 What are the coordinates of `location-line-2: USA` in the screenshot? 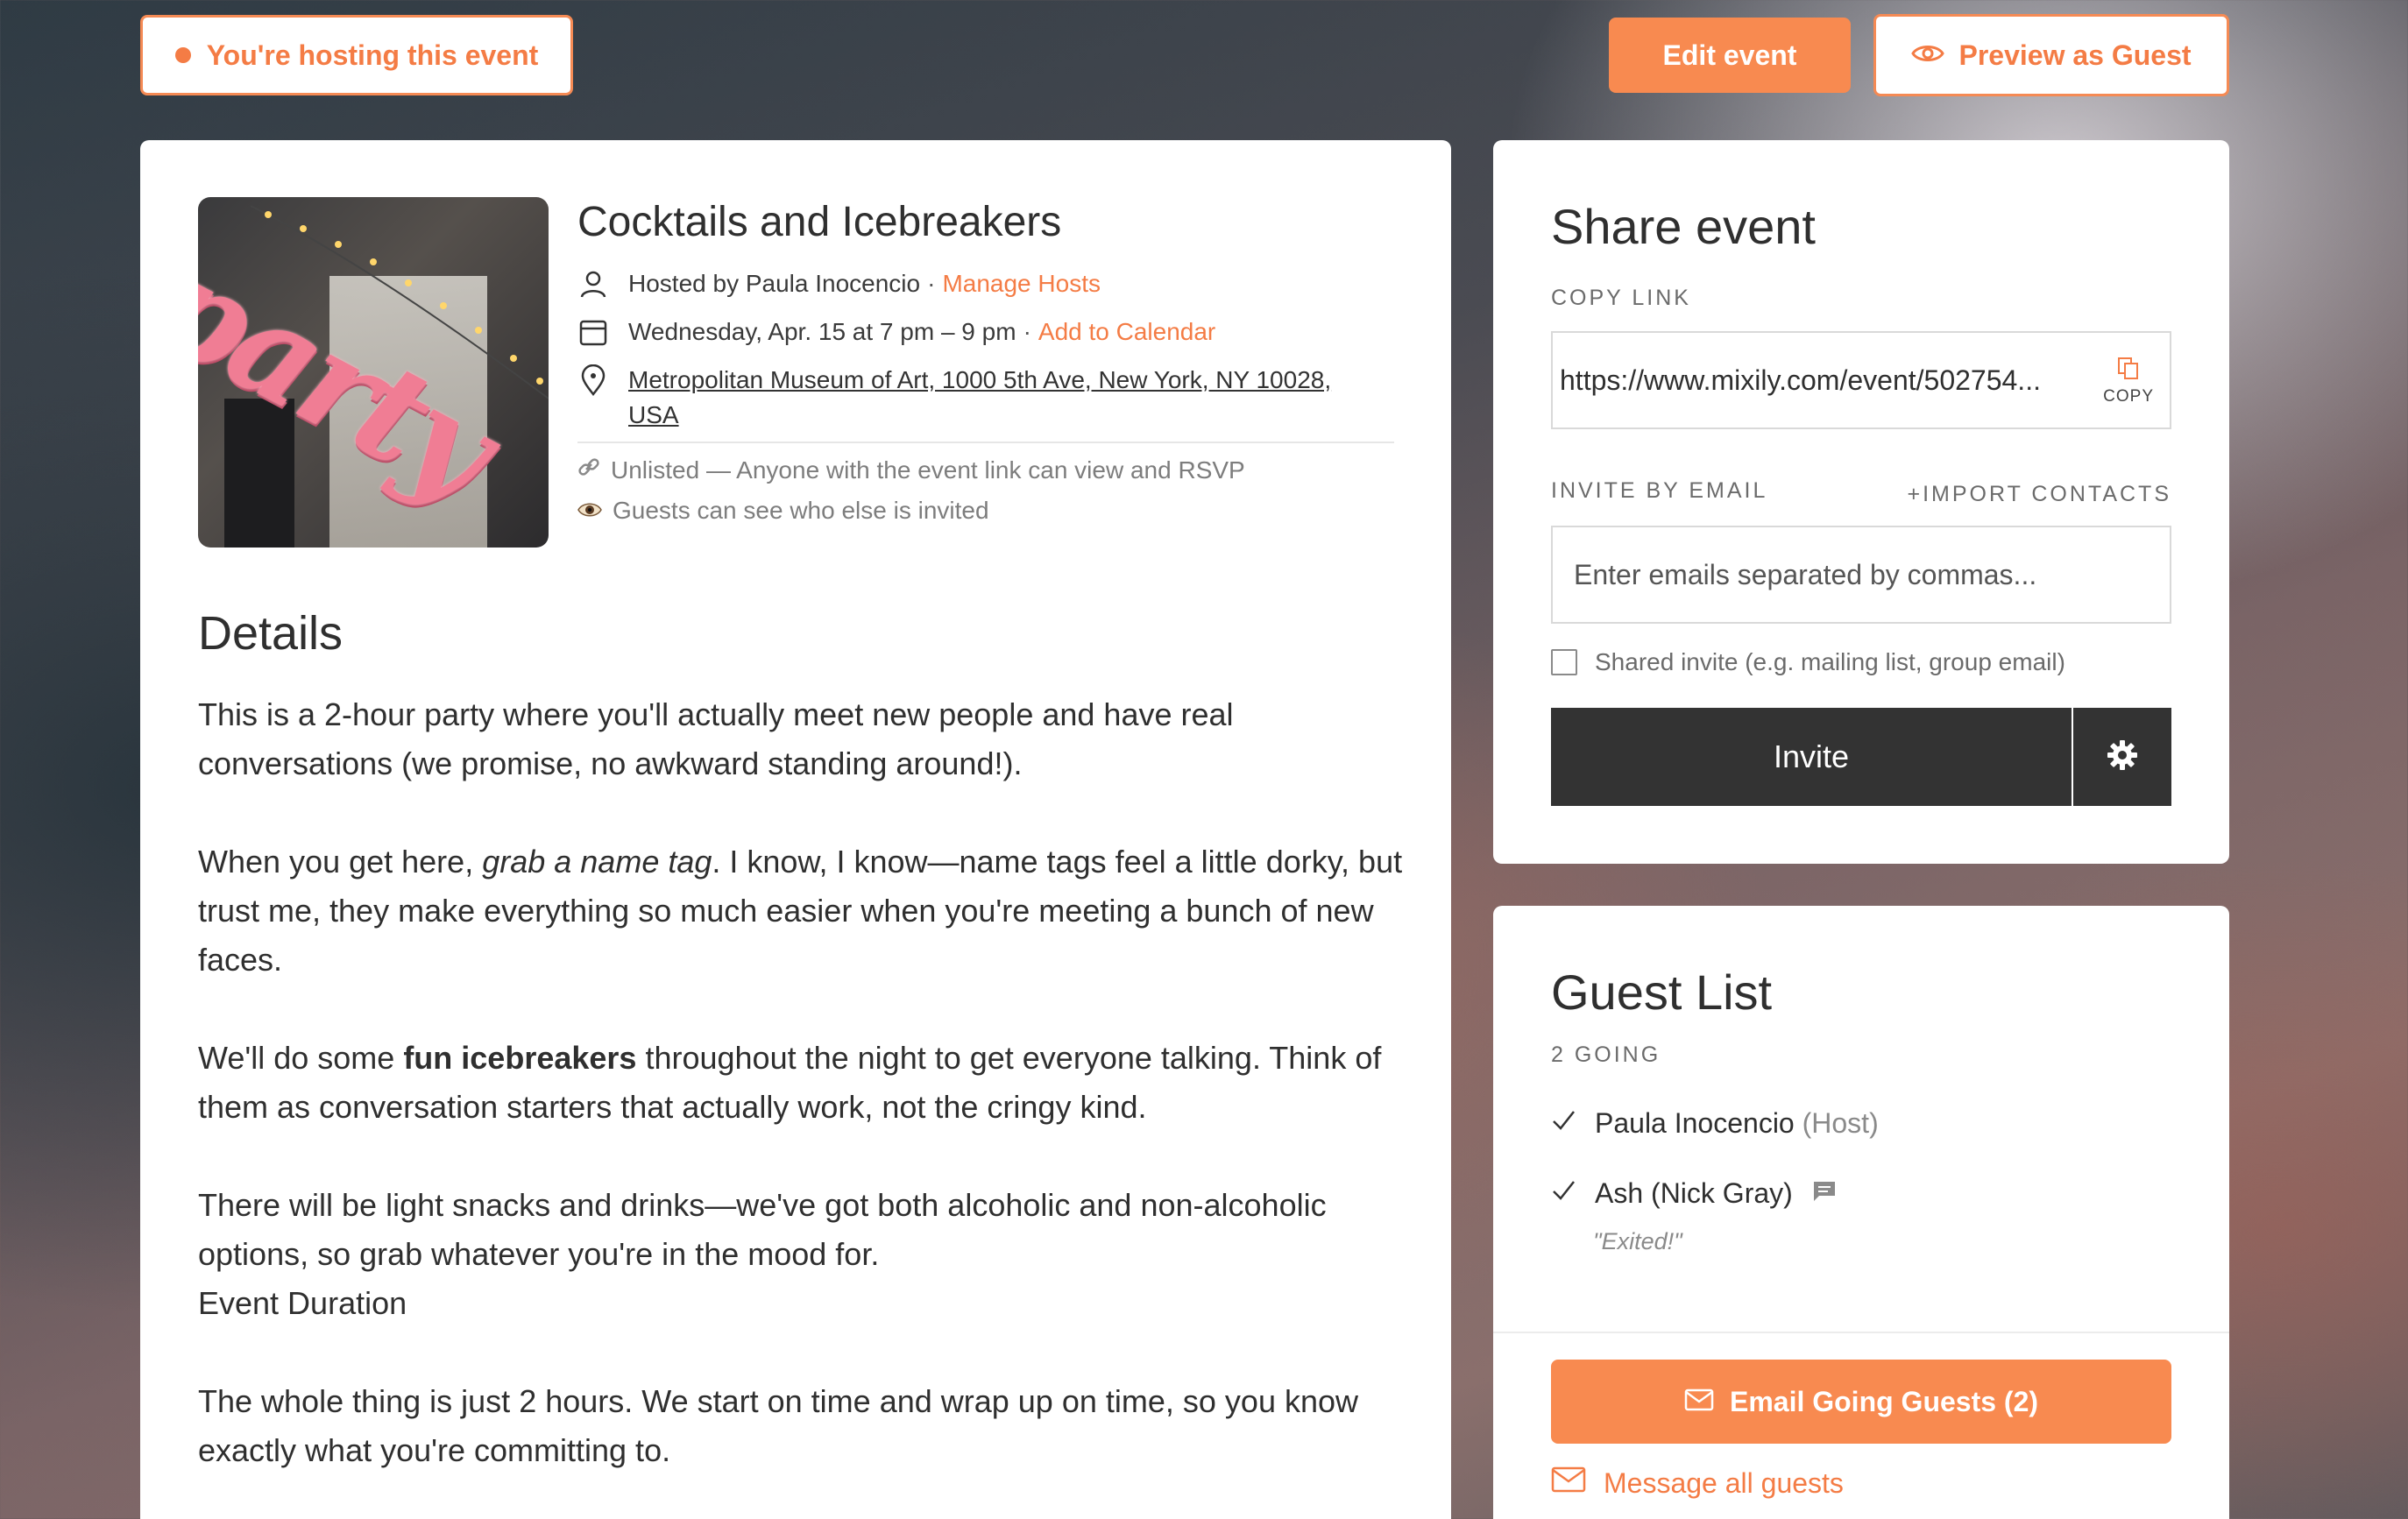 It's located at (654, 414).